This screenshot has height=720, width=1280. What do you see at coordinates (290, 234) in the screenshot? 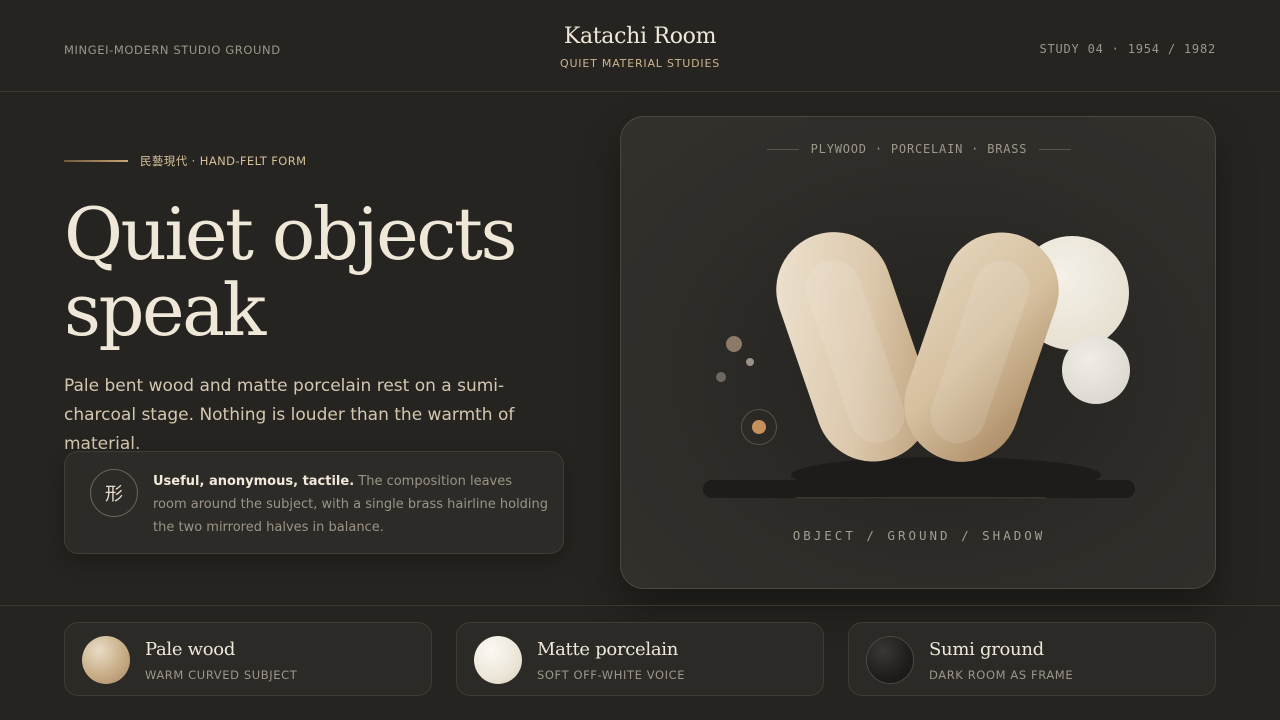
I see `headline-line-1: Quiet objects` at bounding box center [290, 234].